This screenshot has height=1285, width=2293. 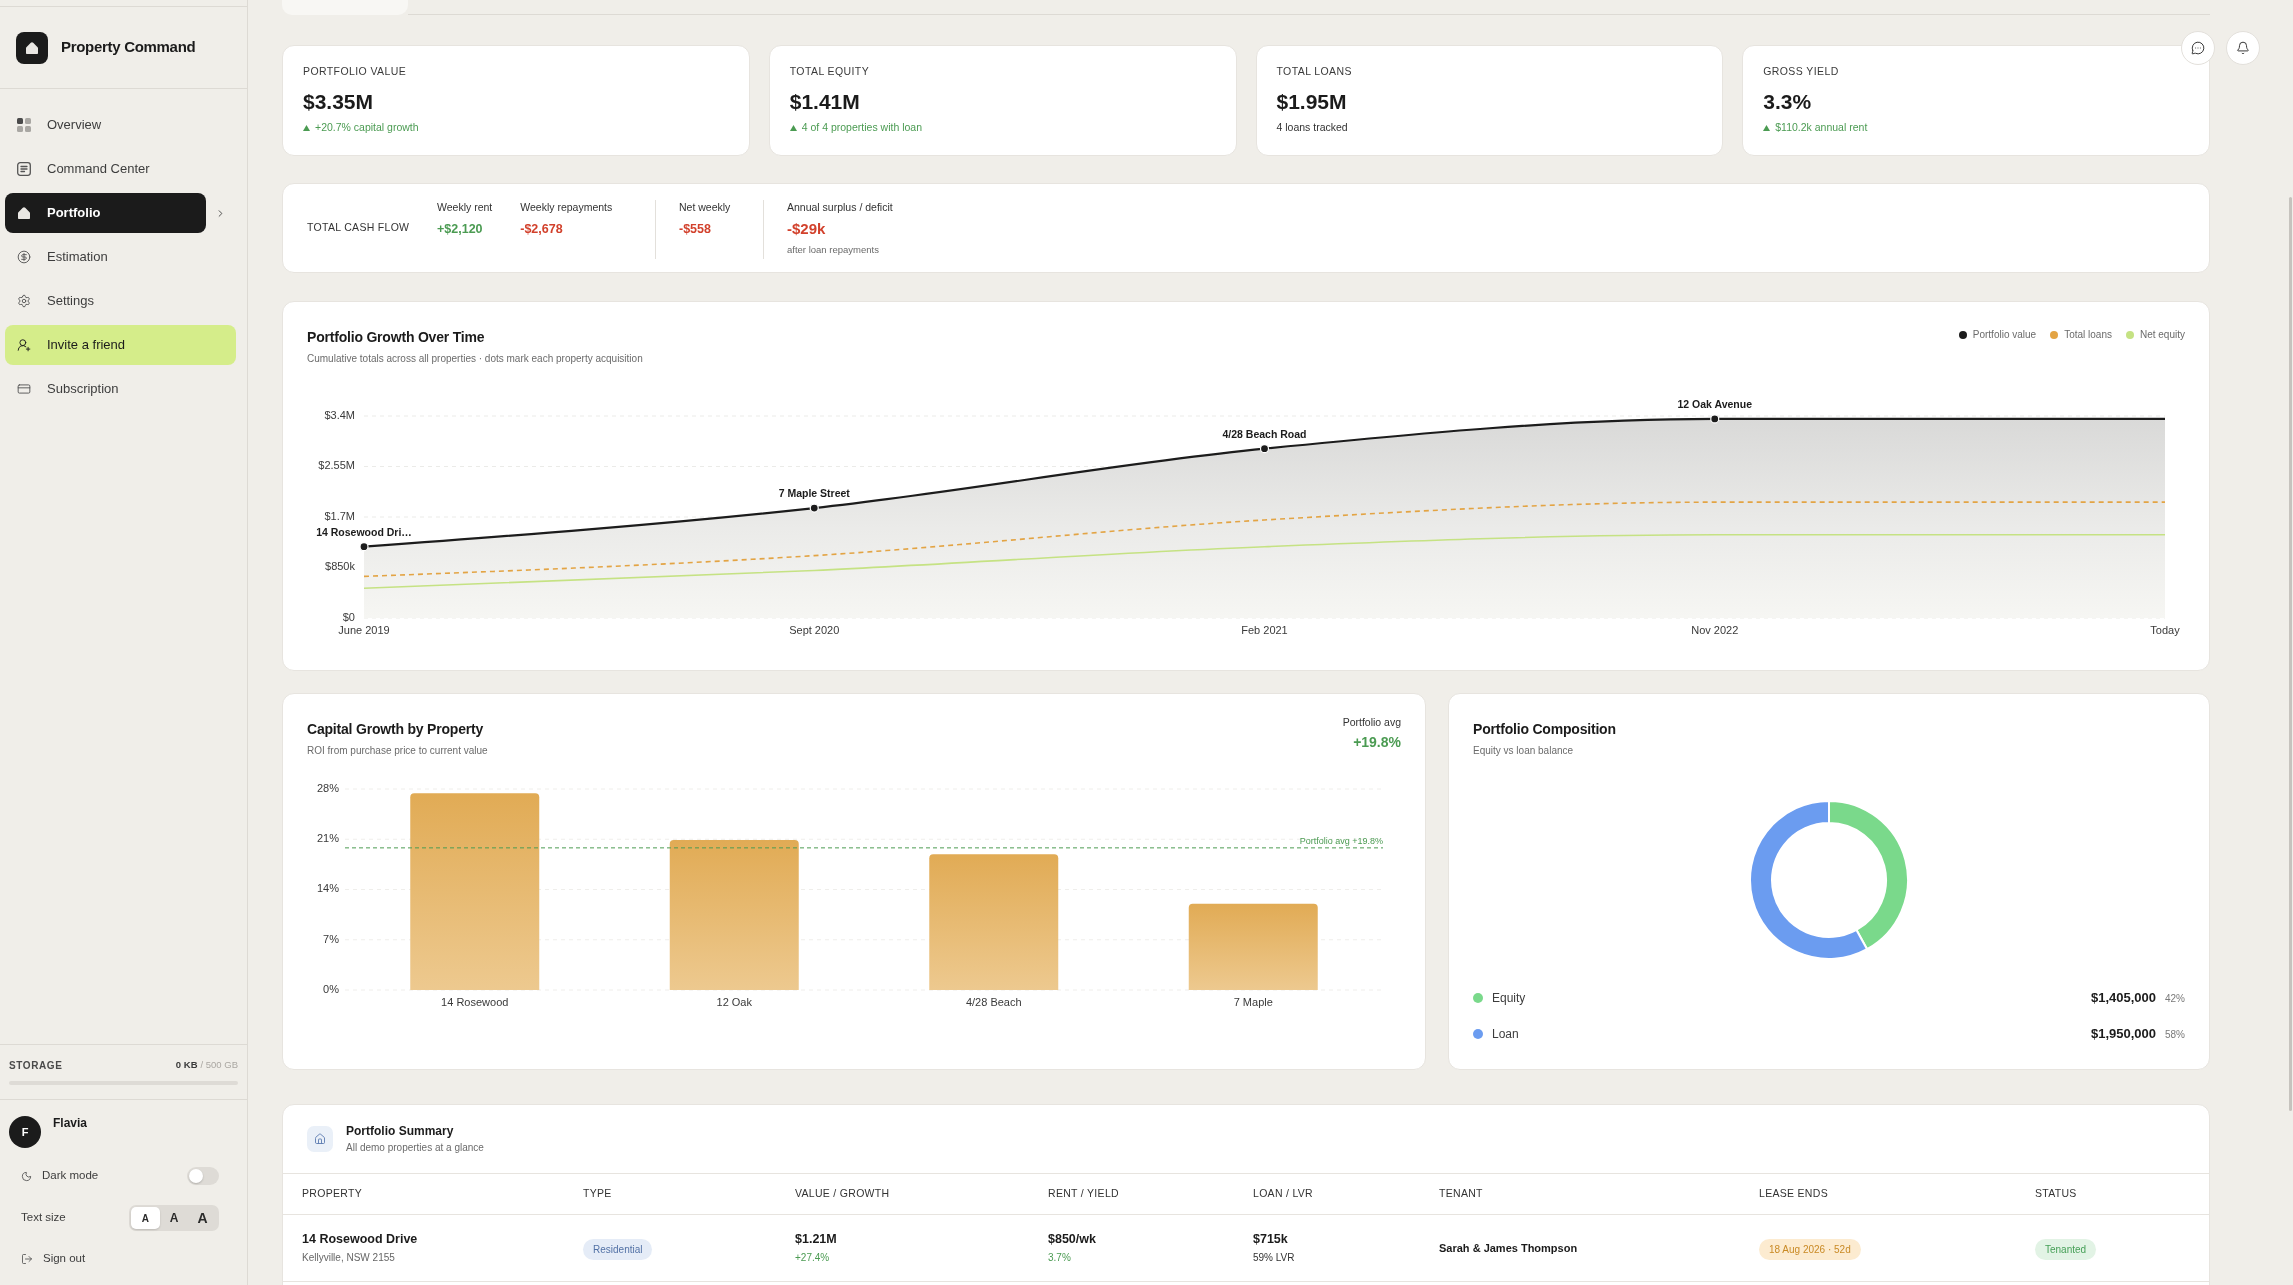 I want to click on stat-note: +20.7% capital growth, so click(x=367, y=128).